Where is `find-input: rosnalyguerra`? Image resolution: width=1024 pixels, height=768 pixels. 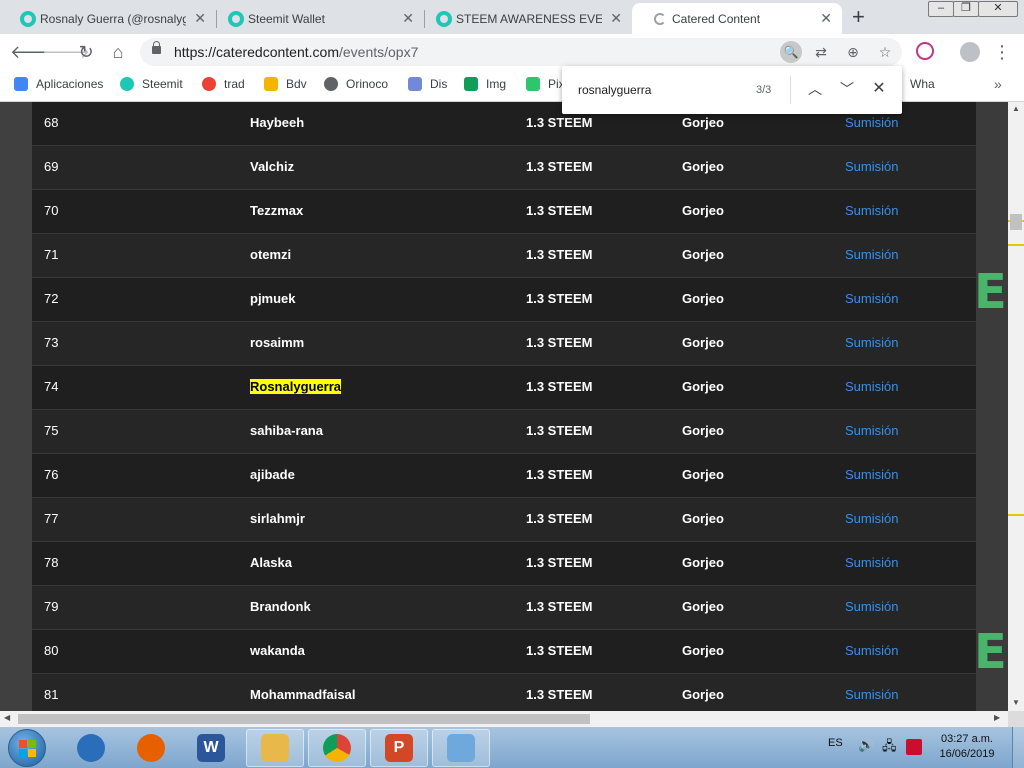
find-input: rosnalyguerra is located at coordinates (614, 90).